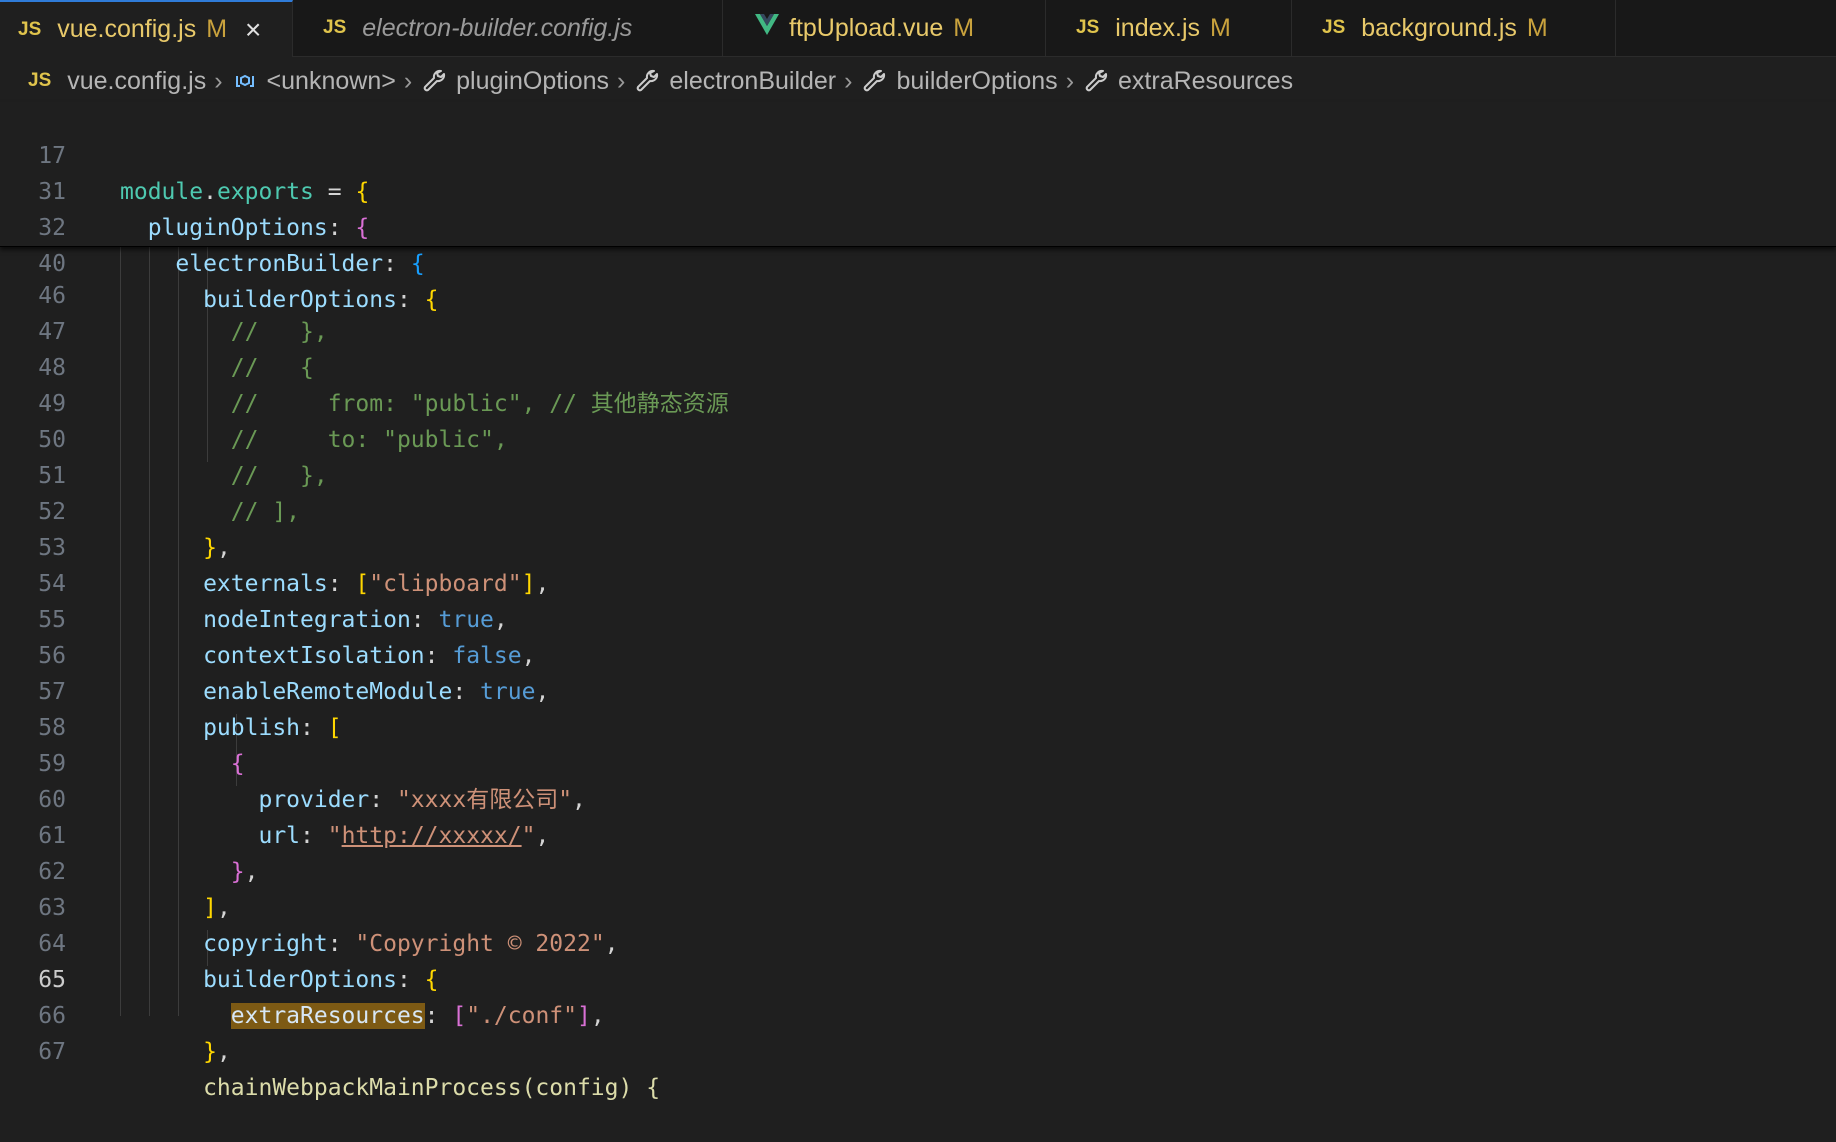 The image size is (1836, 1142). I want to click on code-line: 60 url: "http://xxxxx/",, so click(918, 797).